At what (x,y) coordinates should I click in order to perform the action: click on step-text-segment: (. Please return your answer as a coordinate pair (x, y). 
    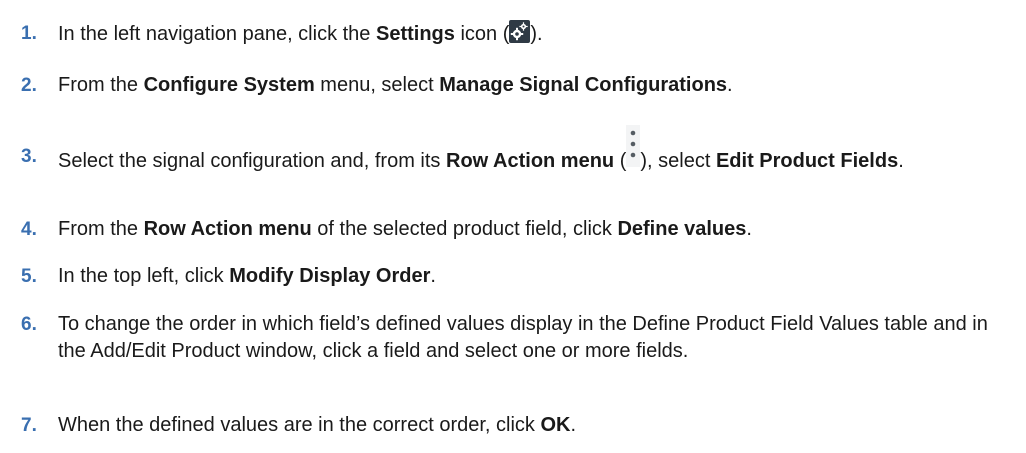
    Looking at the image, I should click on (620, 161).